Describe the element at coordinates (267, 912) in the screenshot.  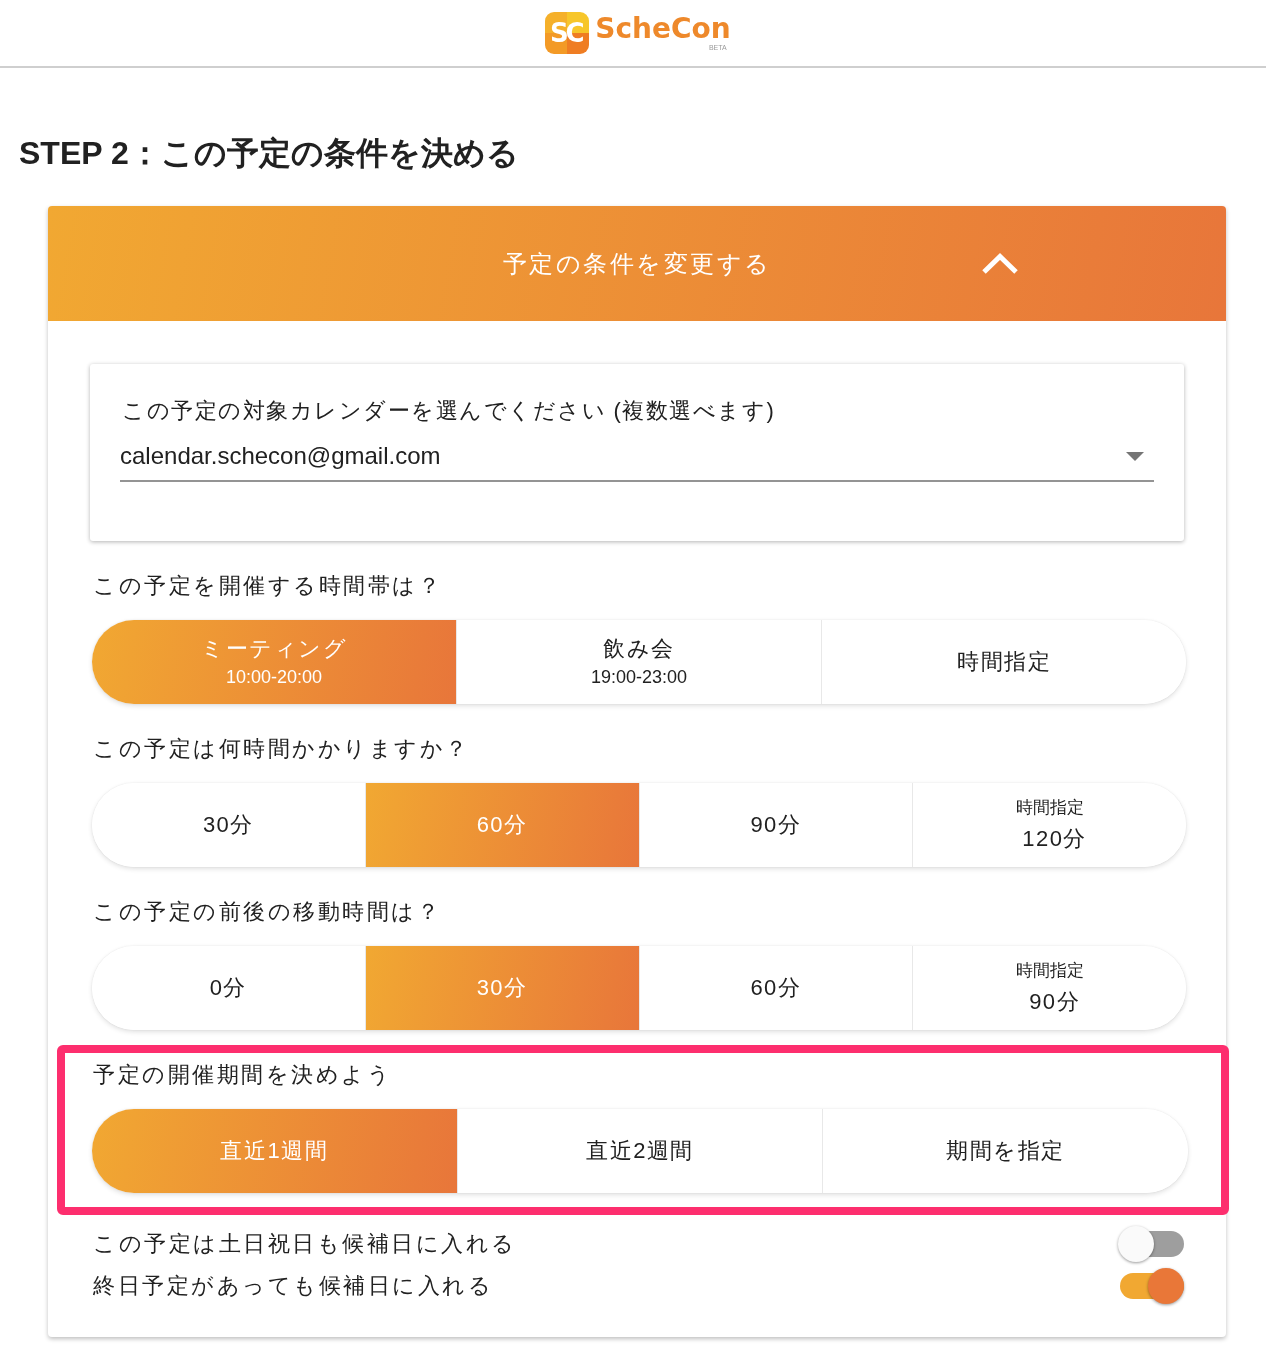
I see `question-label: この予定の前後の移動時間は？` at that location.